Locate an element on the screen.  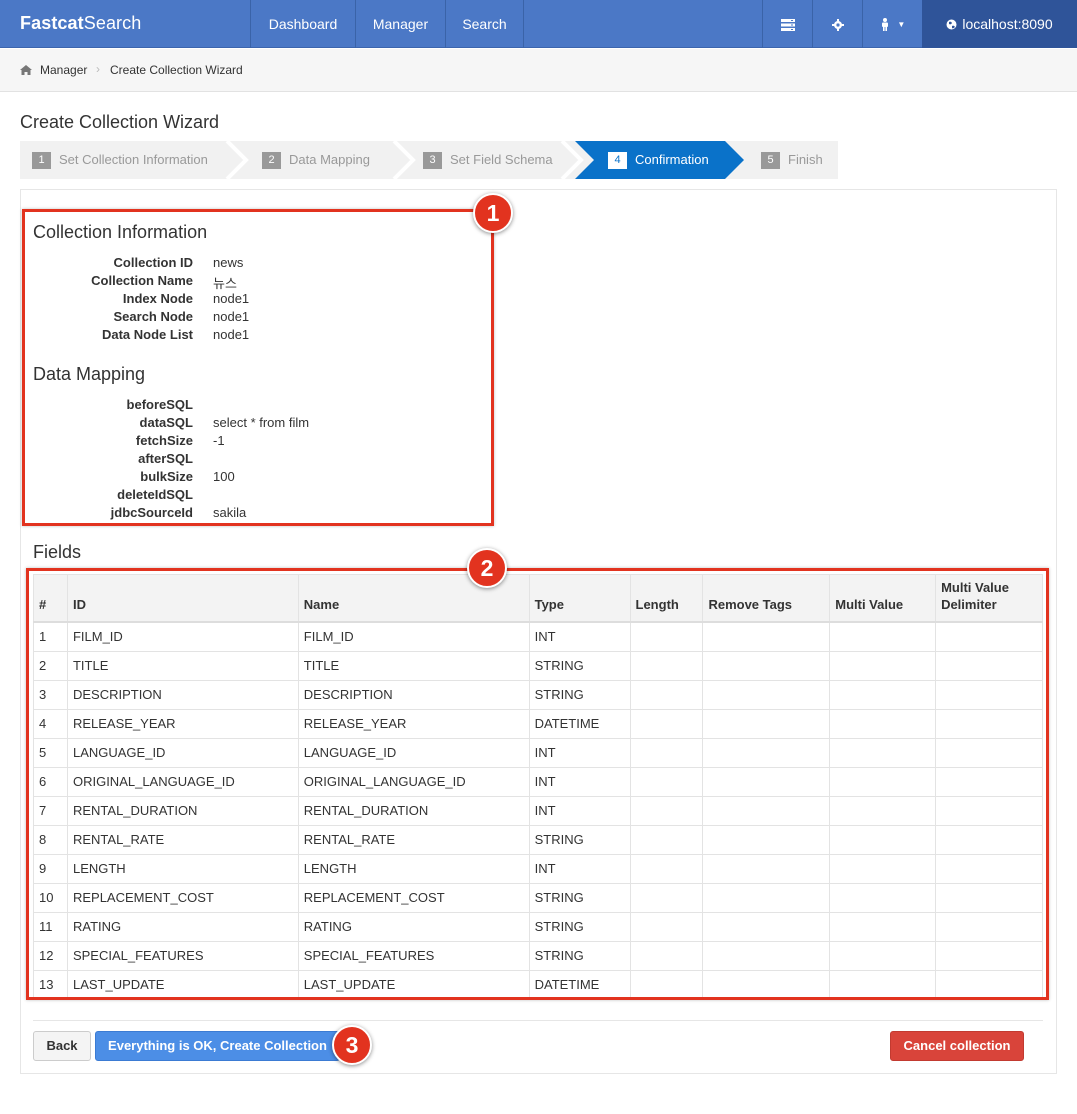
wizard-step-1: 1 Set Collection Information is located at coordinates (120, 160).